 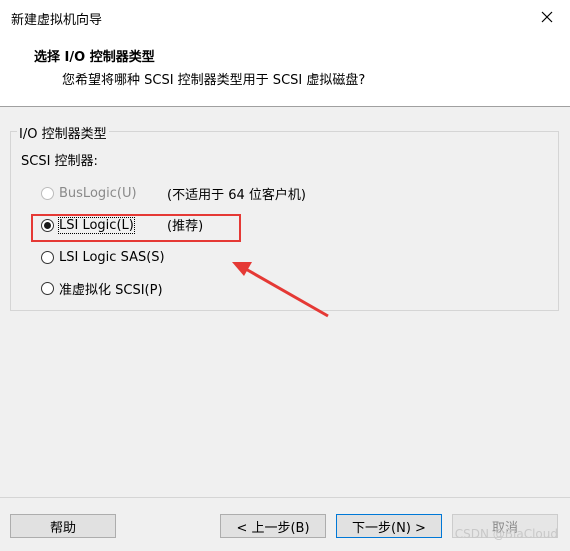 What do you see at coordinates (506, 534) in the screenshot?
I see `watermark: CSDN @BiaCloud` at bounding box center [506, 534].